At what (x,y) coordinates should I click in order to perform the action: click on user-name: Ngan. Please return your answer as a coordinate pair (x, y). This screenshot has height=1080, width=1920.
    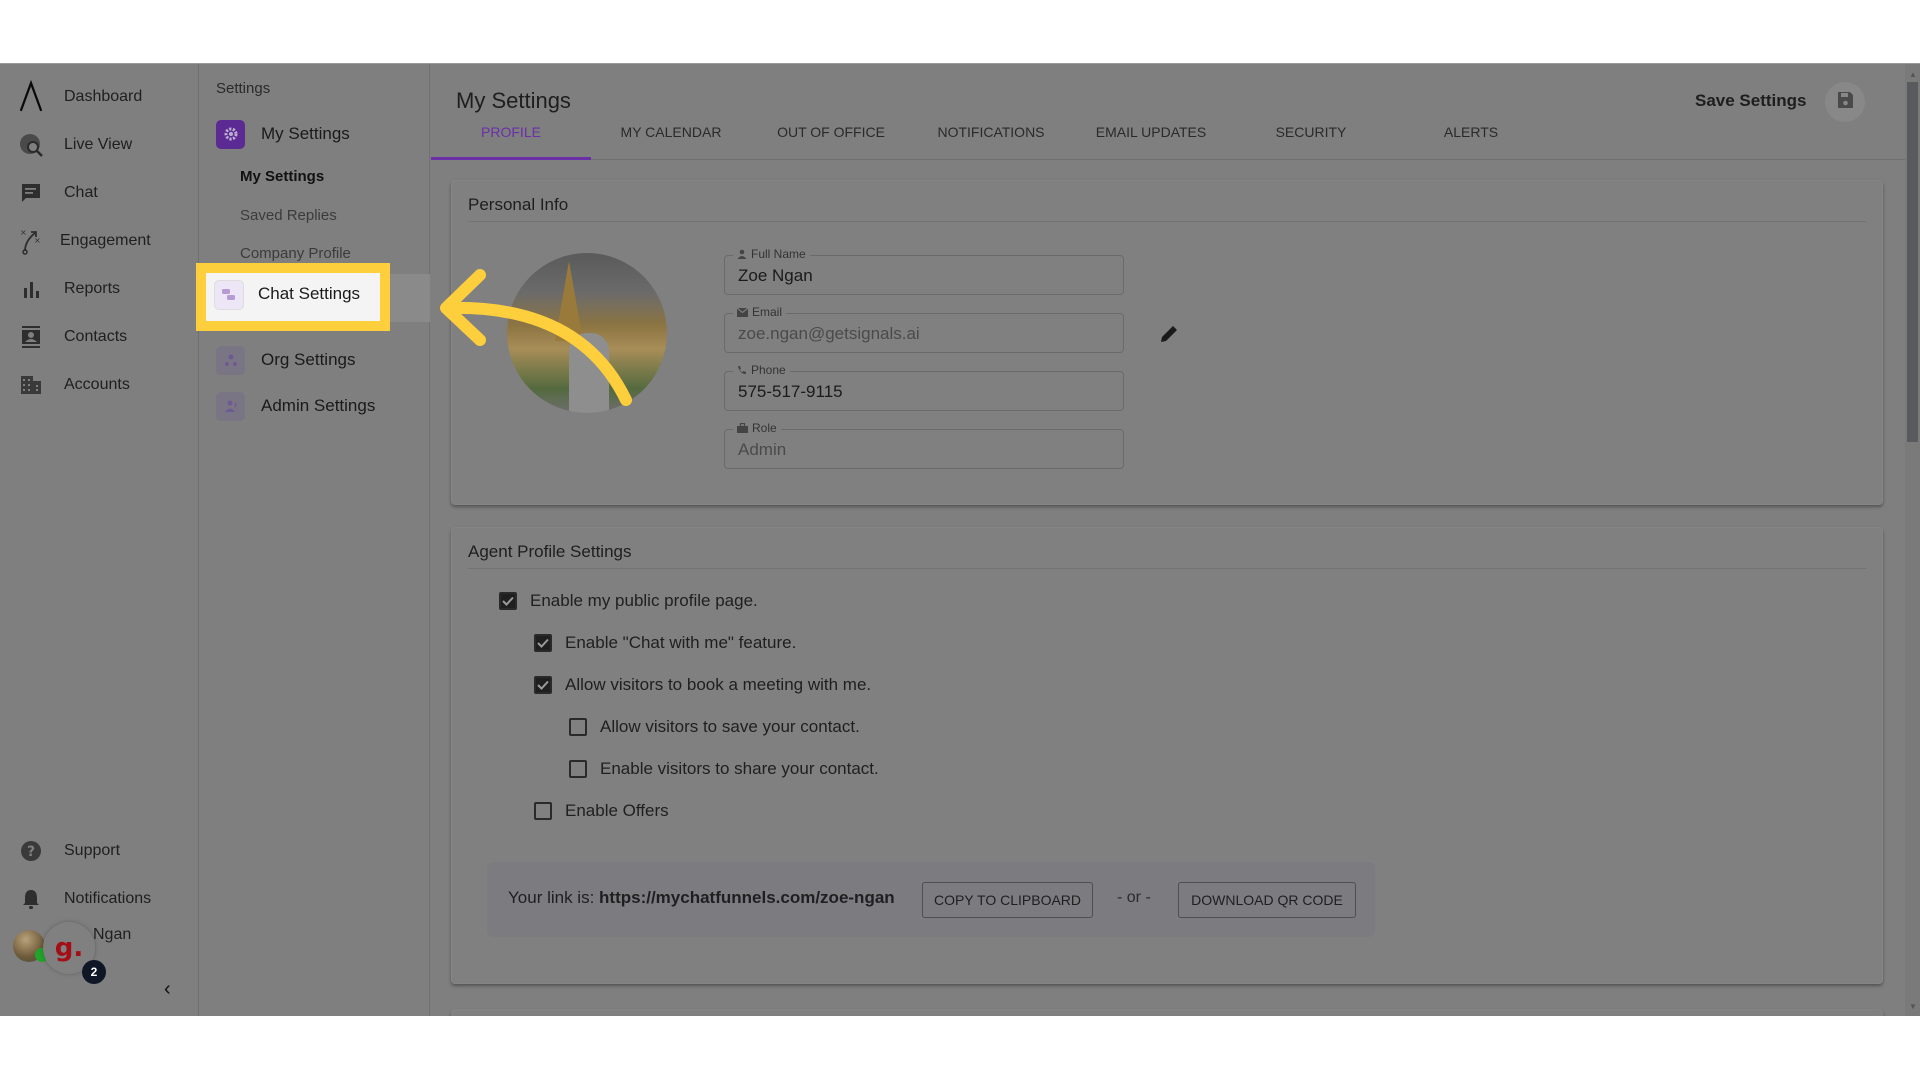
    Looking at the image, I should click on (112, 934).